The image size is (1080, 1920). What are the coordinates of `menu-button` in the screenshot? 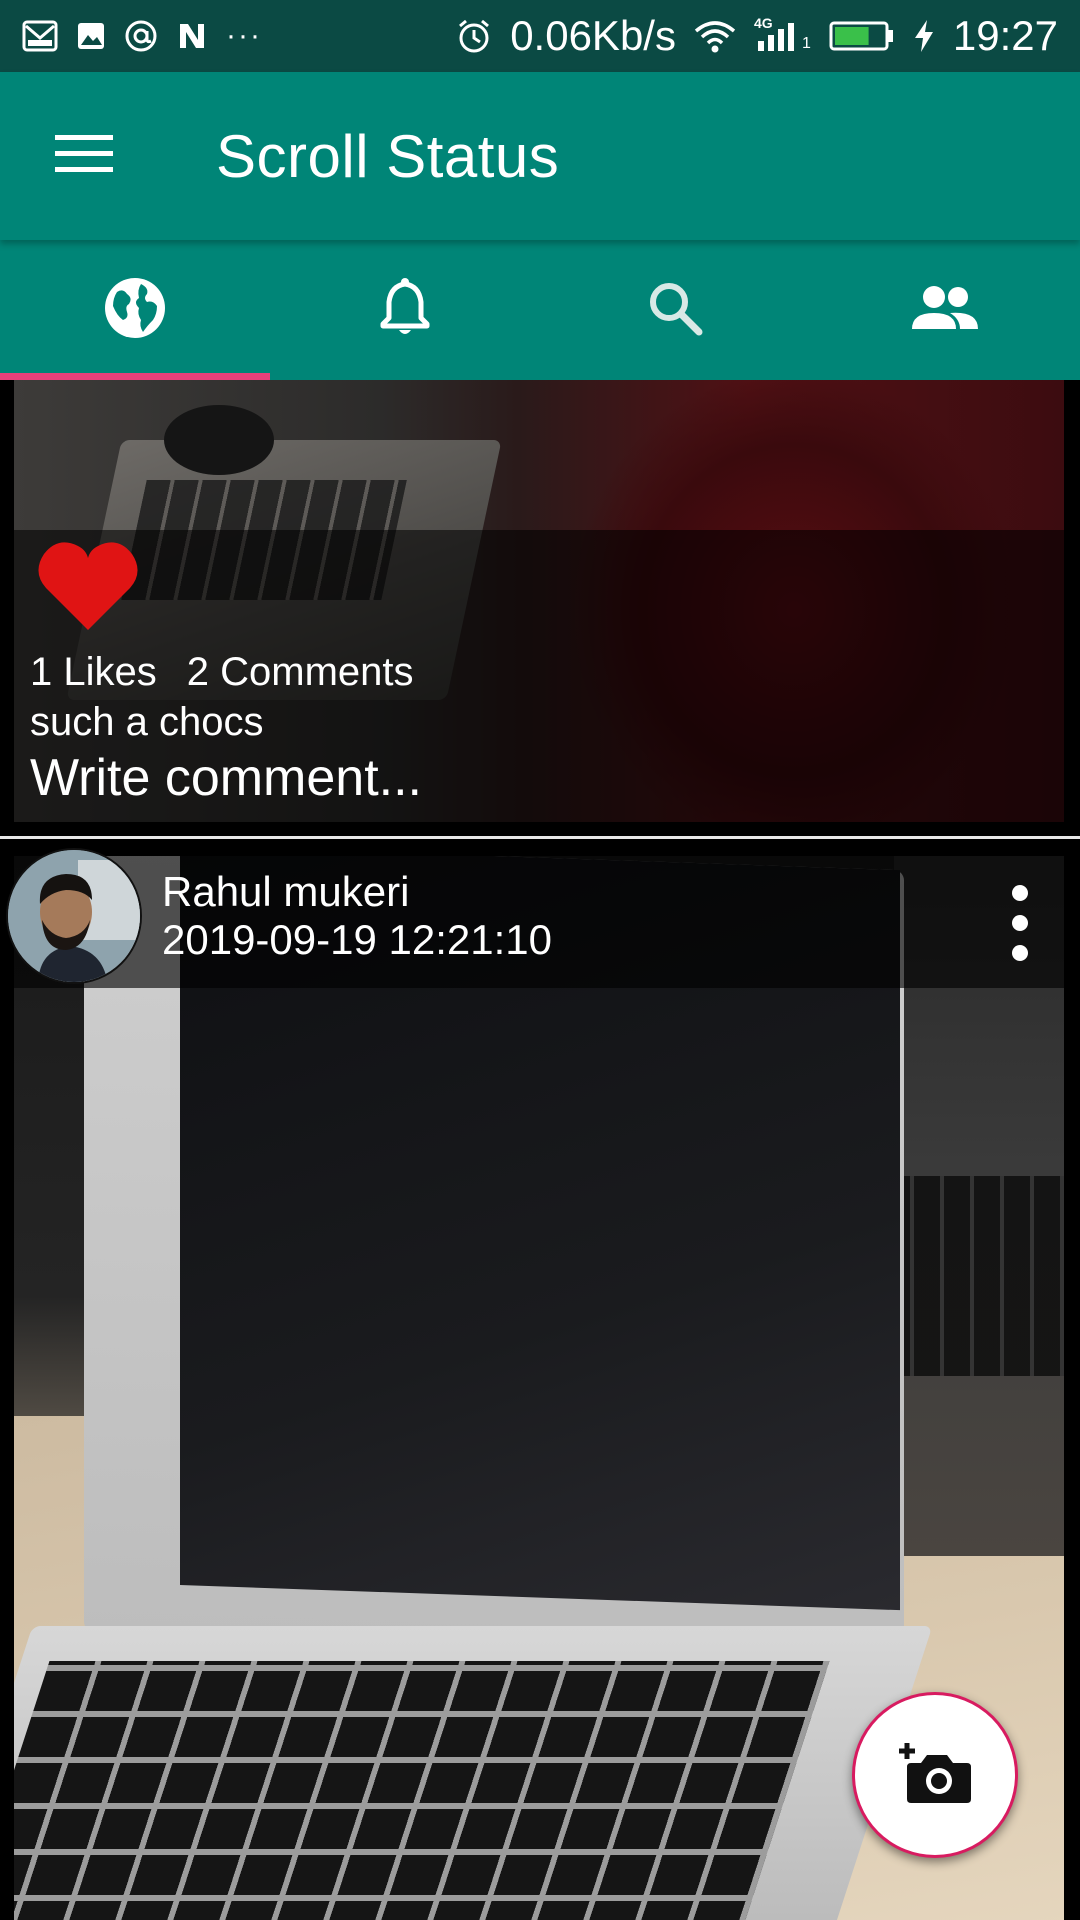 It's located at (84, 156).